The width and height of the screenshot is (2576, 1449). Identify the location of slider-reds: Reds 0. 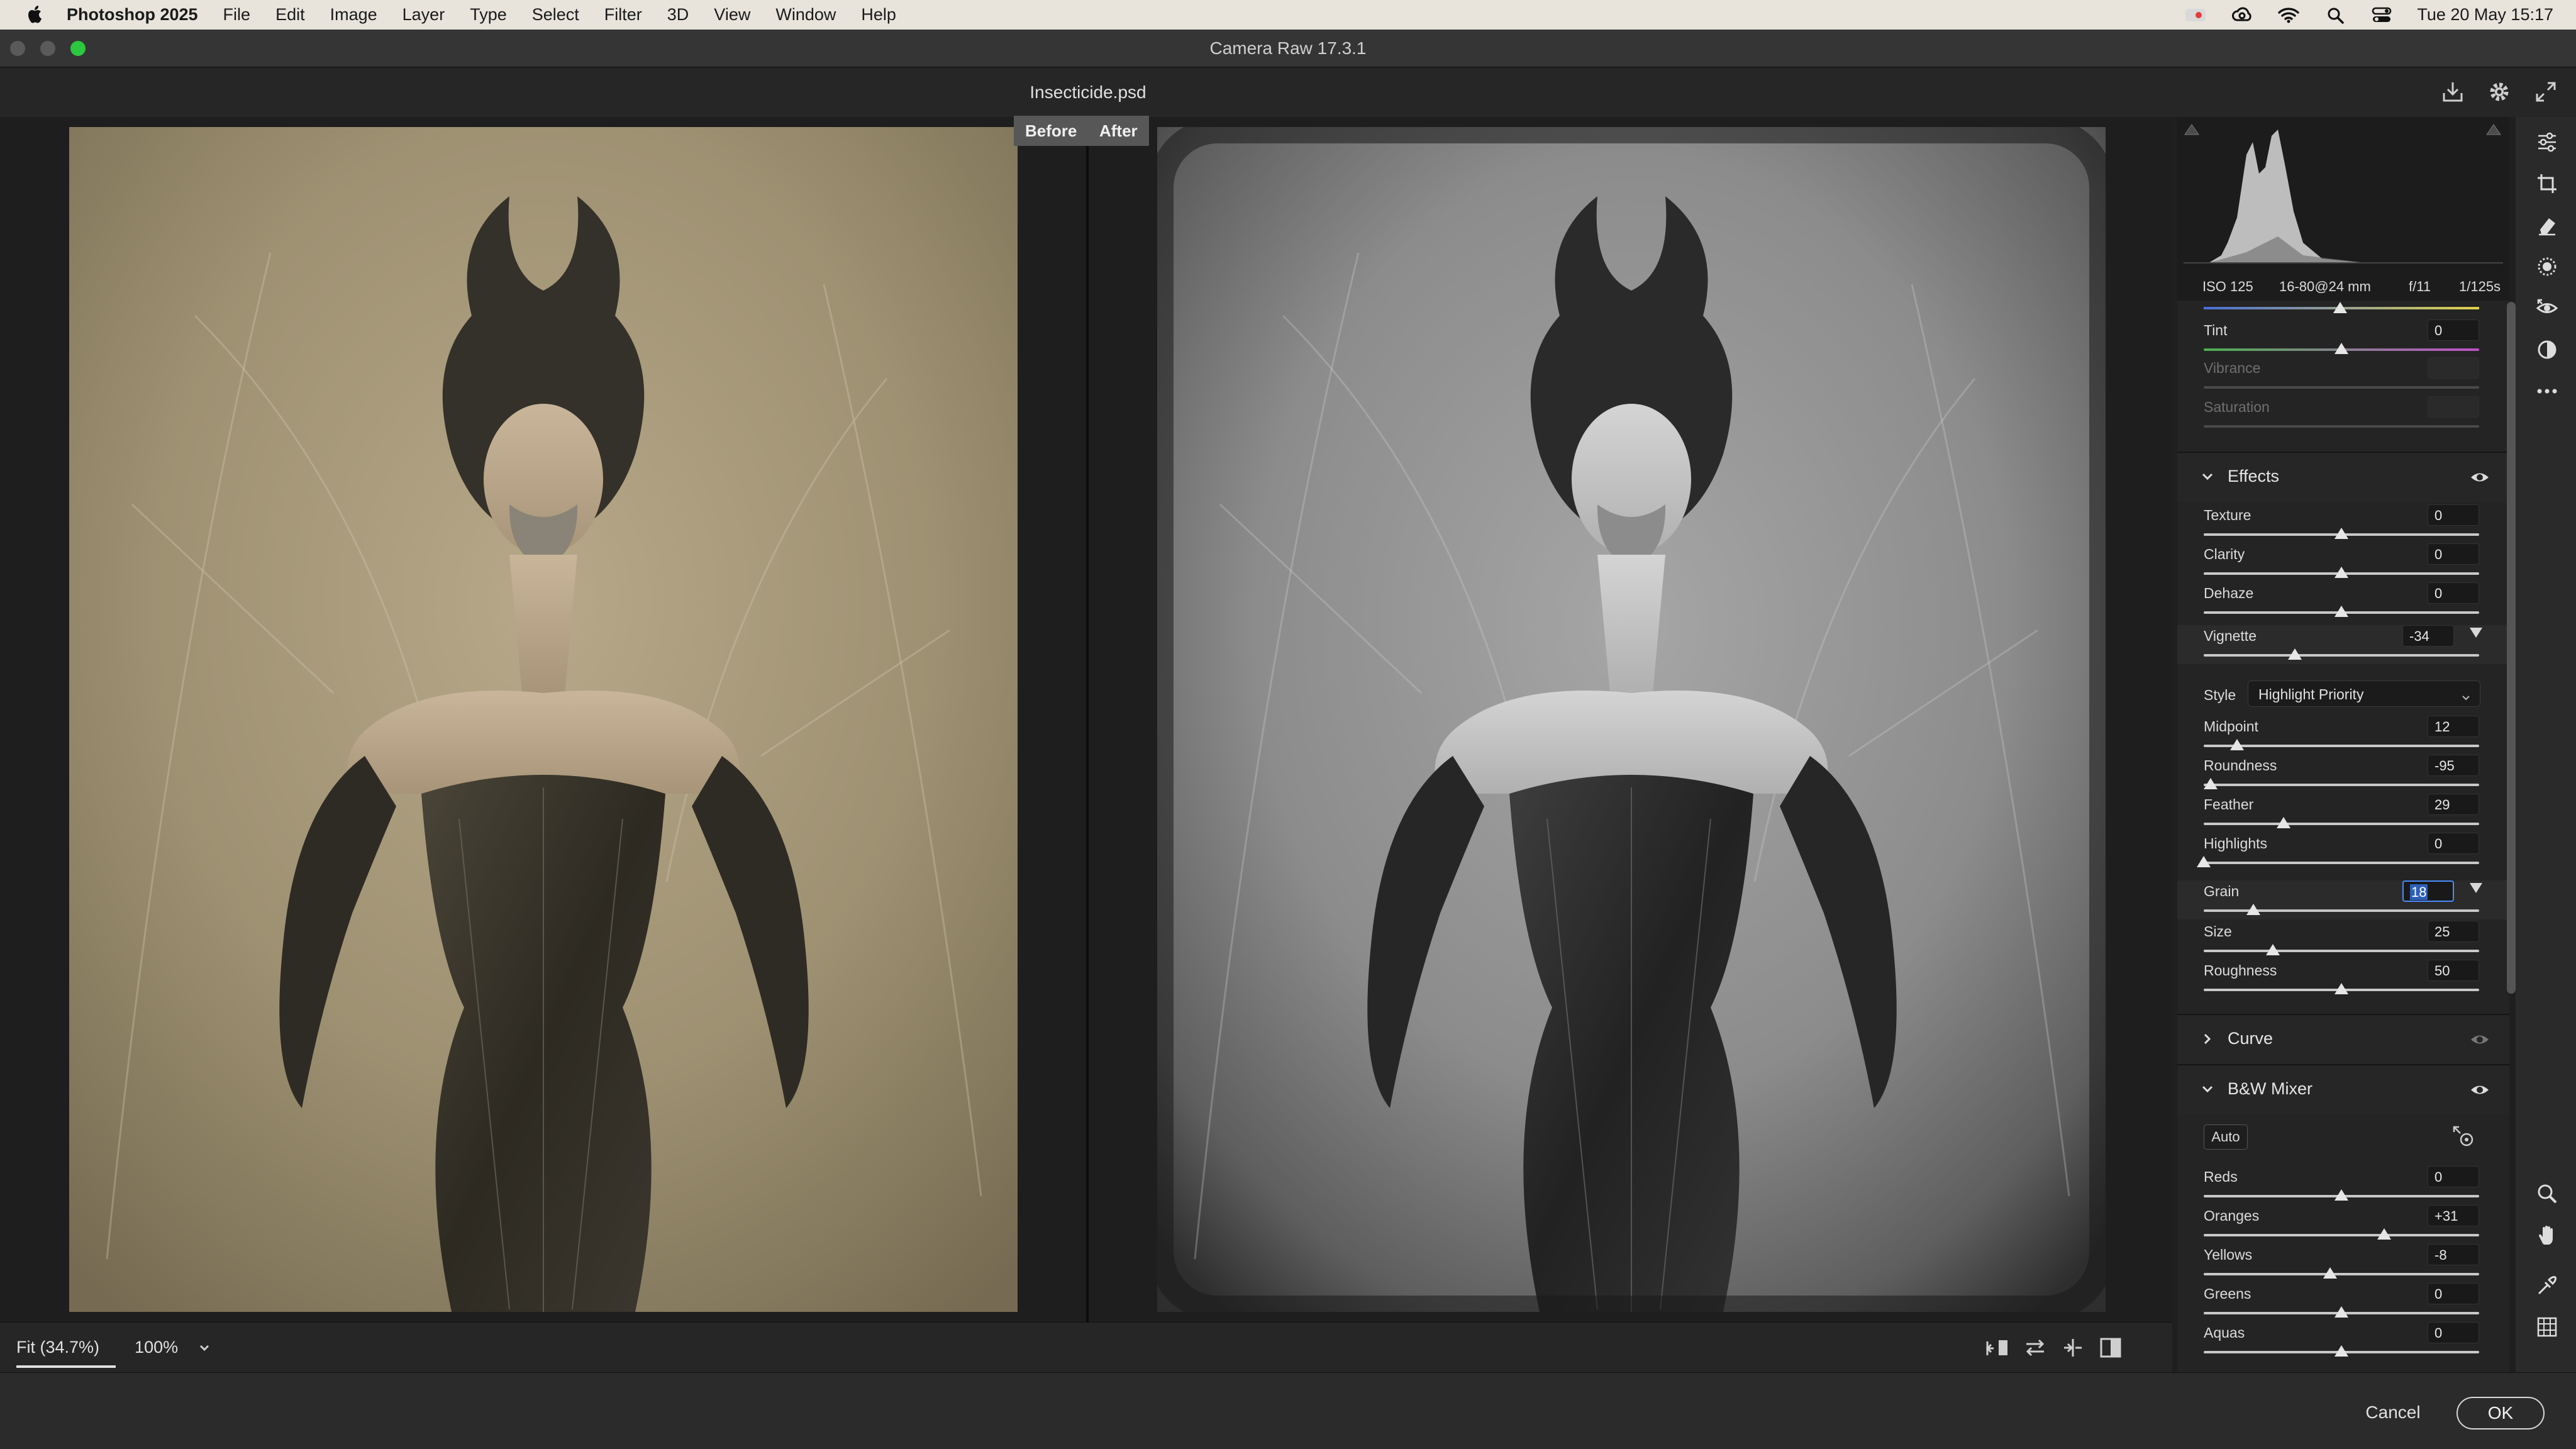
(2343, 1185).